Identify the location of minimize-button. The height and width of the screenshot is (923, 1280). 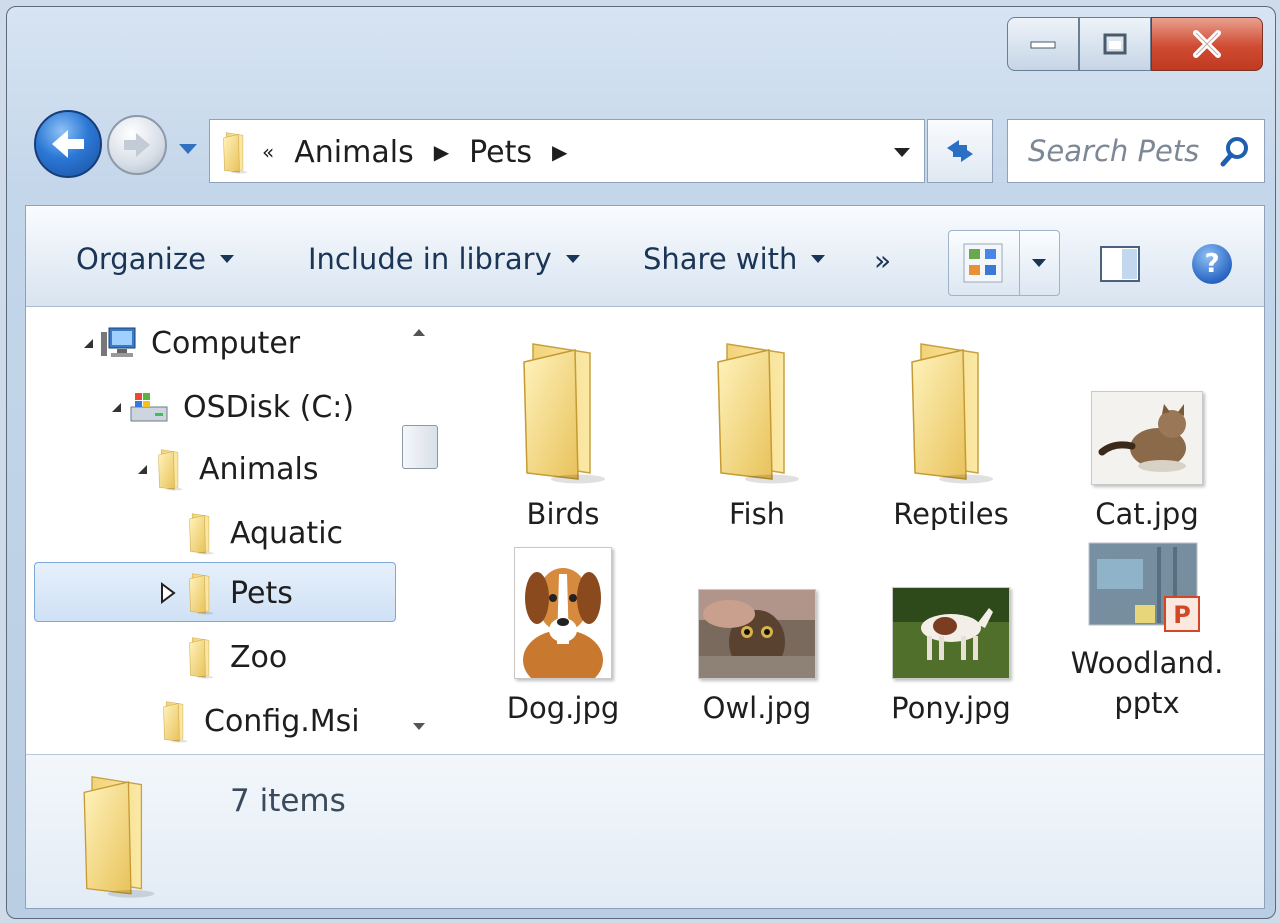
(1043, 44).